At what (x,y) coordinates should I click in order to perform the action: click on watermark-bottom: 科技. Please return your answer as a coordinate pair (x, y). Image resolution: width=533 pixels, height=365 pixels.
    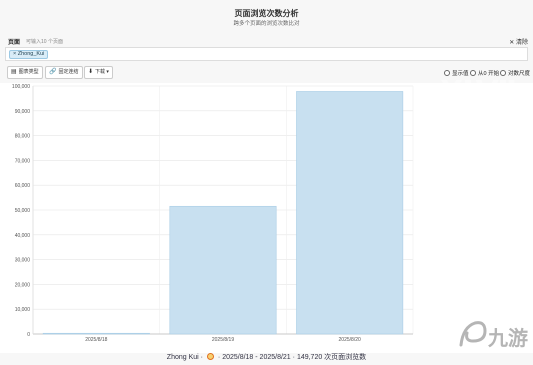
    Looking at the image, I should click on (452, 133).